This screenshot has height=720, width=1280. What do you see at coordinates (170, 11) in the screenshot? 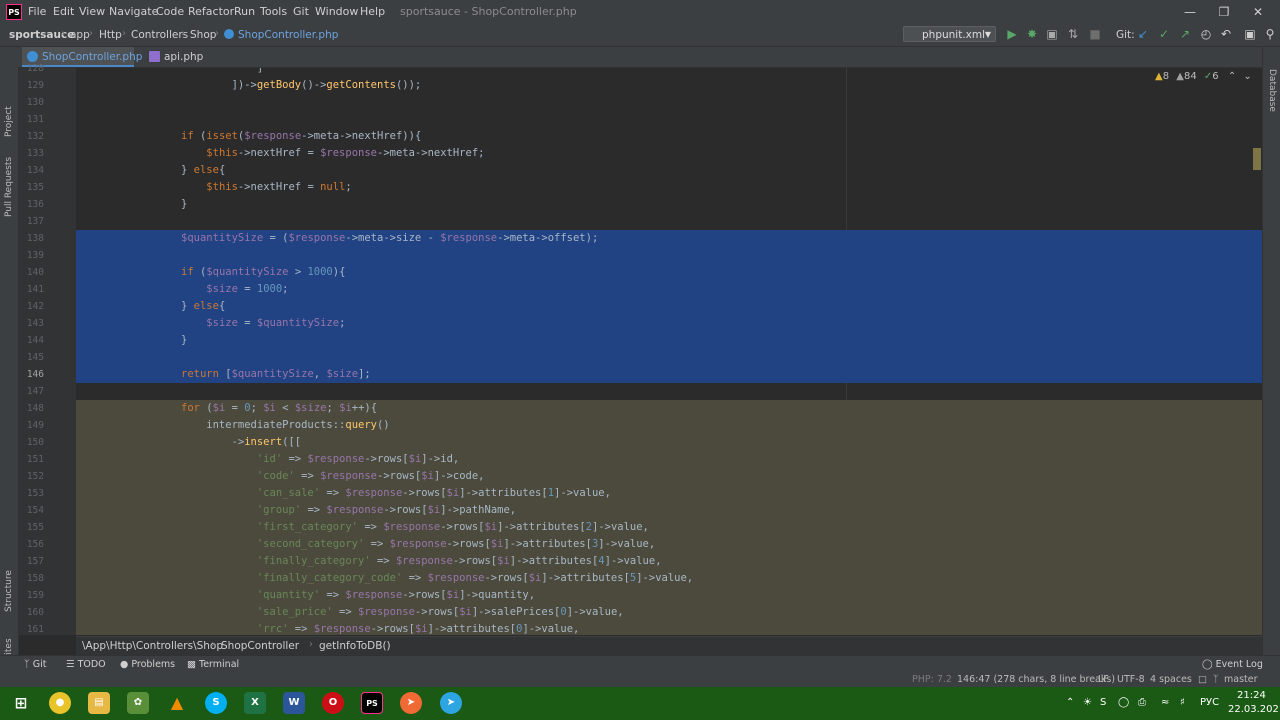
I see `menu-code: Code` at bounding box center [170, 11].